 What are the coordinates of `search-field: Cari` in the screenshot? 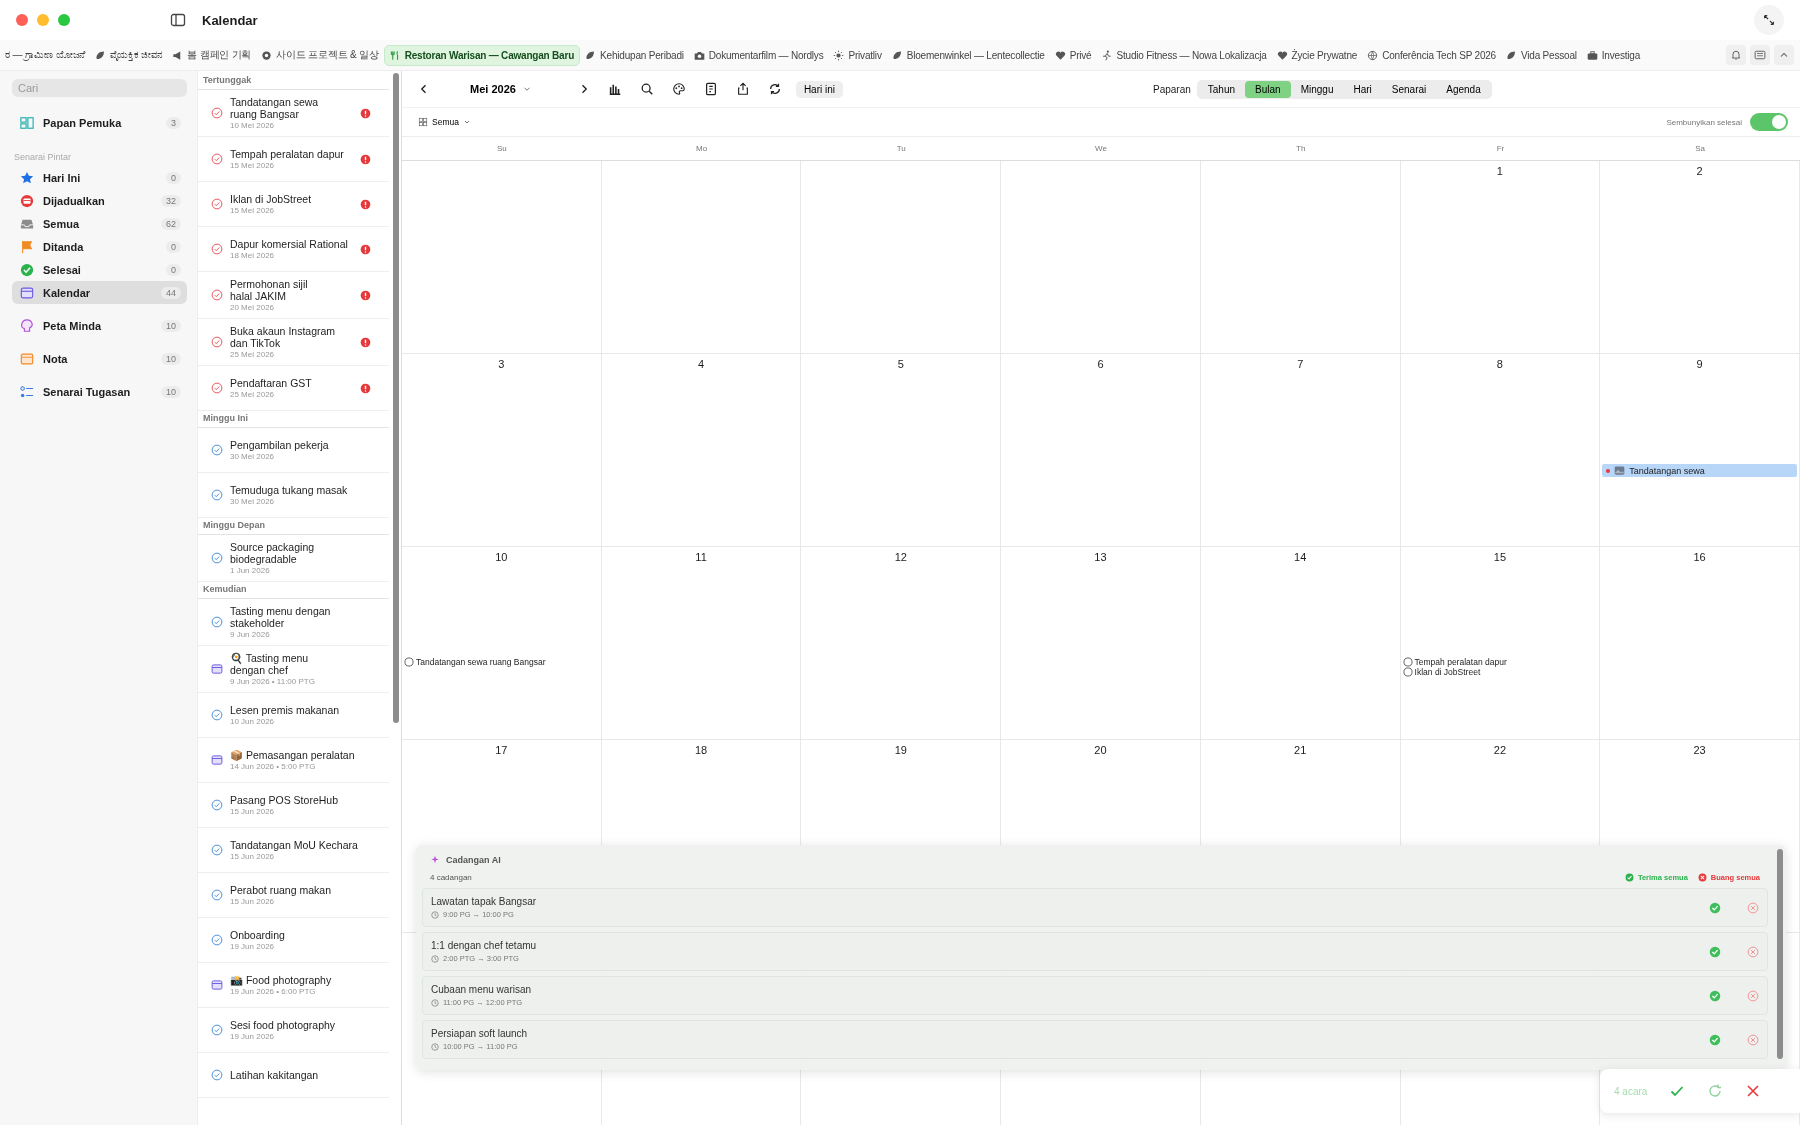 It's located at (99, 88).